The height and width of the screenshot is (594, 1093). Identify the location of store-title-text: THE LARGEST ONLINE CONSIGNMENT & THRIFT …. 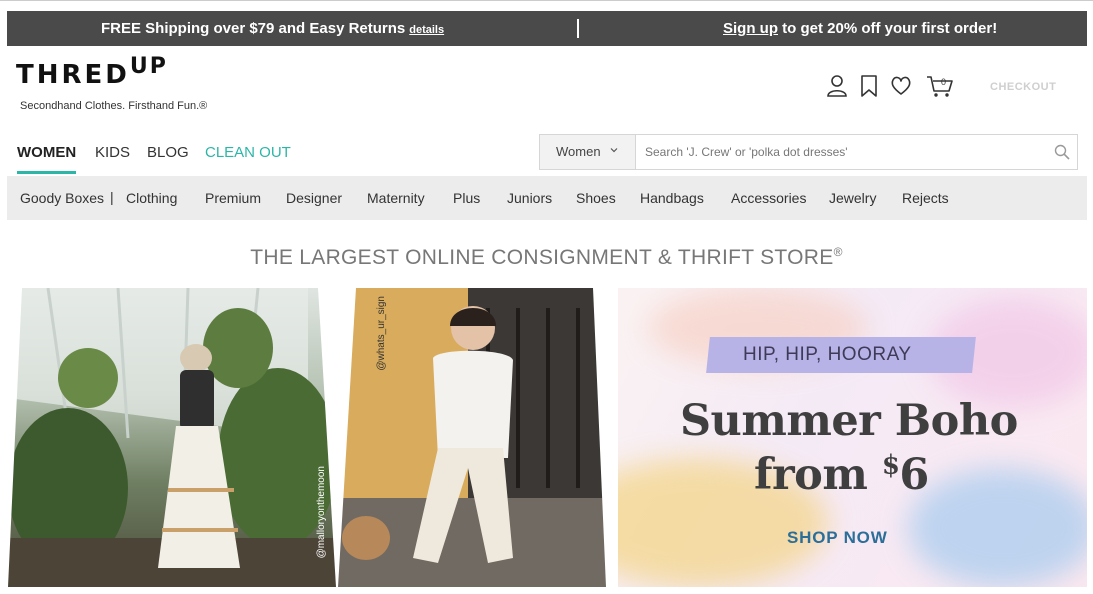
(542, 257).